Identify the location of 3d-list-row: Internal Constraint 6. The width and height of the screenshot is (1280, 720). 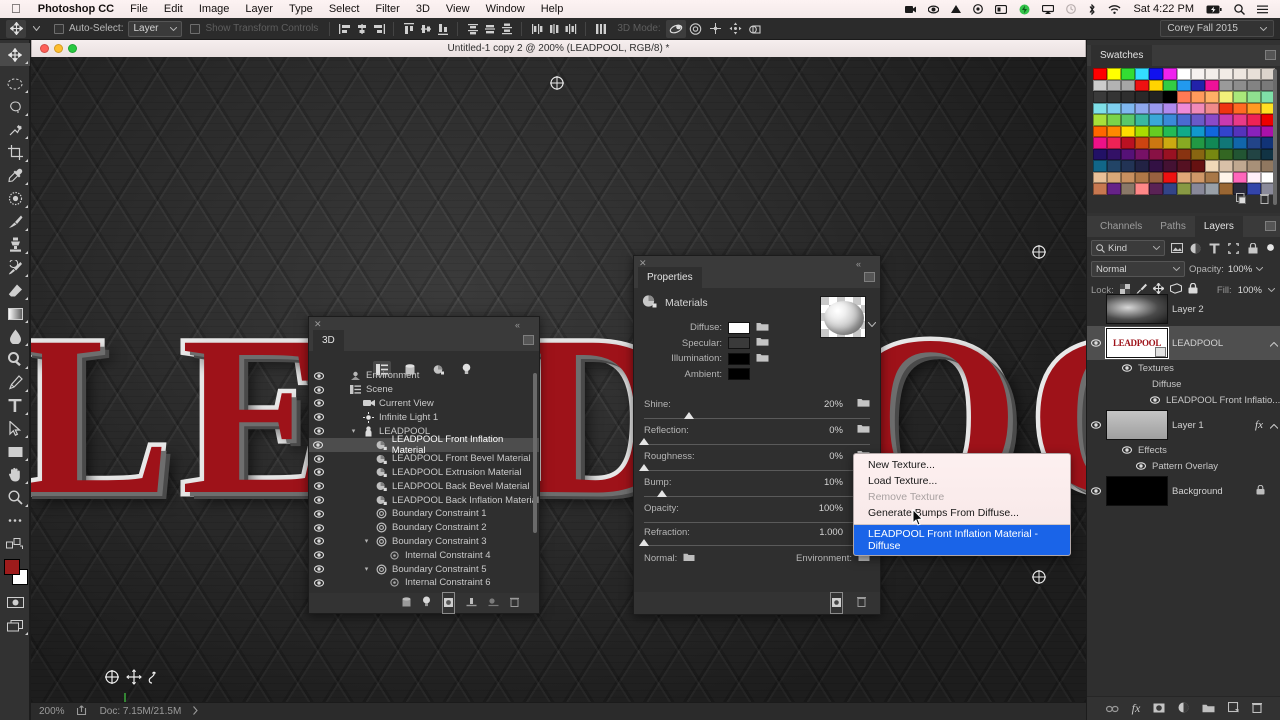
(424, 583).